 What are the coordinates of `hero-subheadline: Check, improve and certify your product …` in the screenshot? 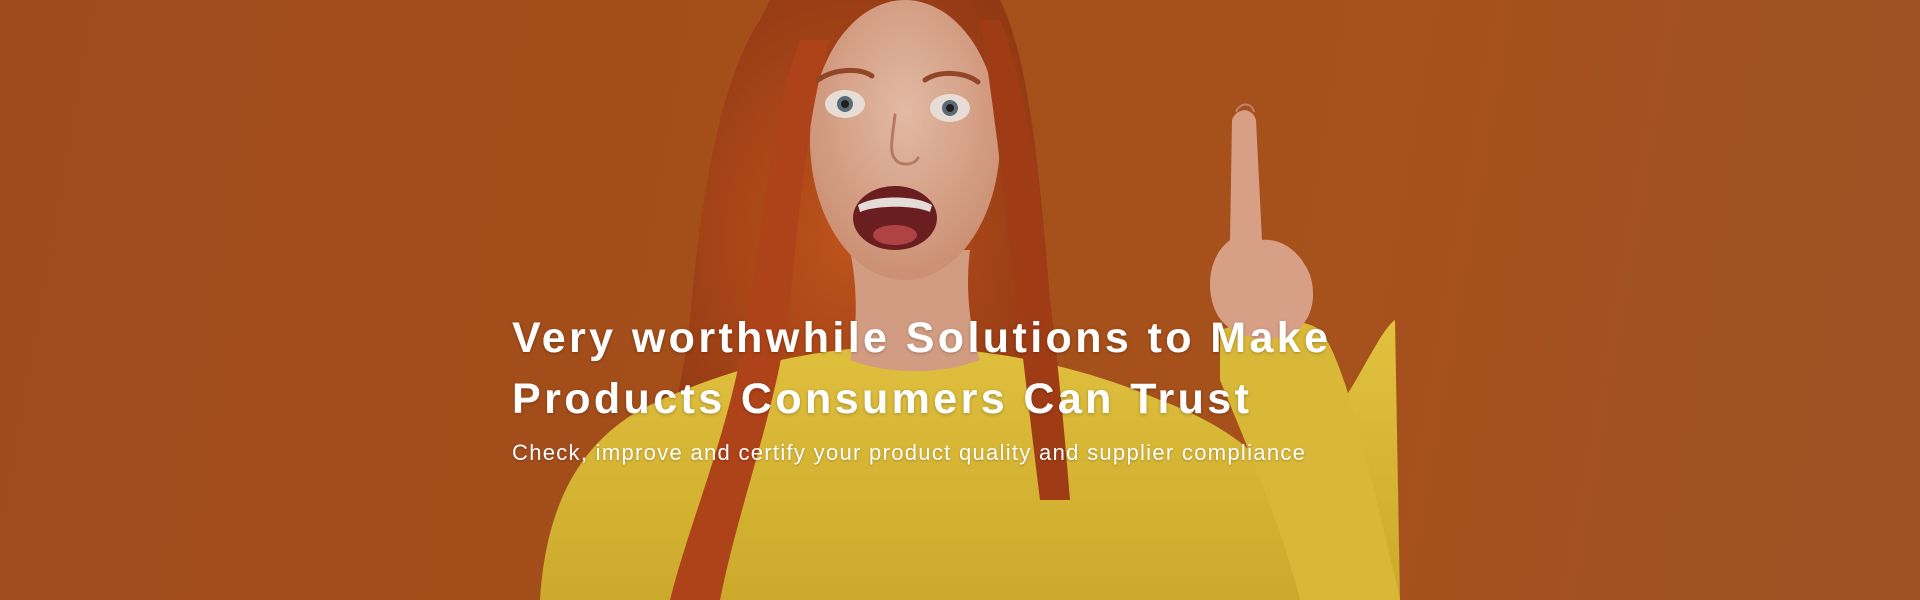 It's located at (909, 452).